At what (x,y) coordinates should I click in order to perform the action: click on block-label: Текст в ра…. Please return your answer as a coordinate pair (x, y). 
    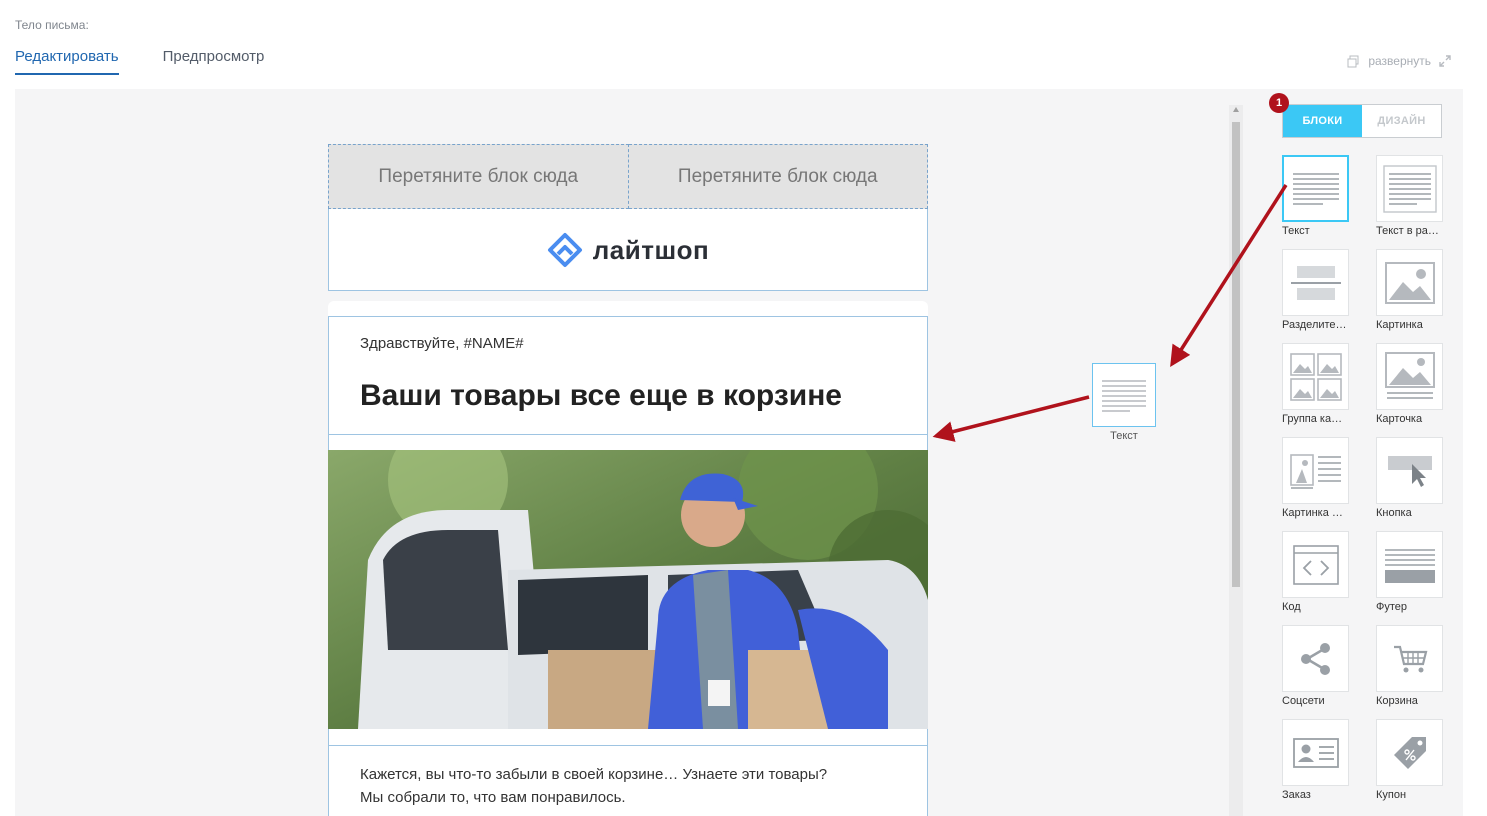
    Looking at the image, I should click on (1407, 231).